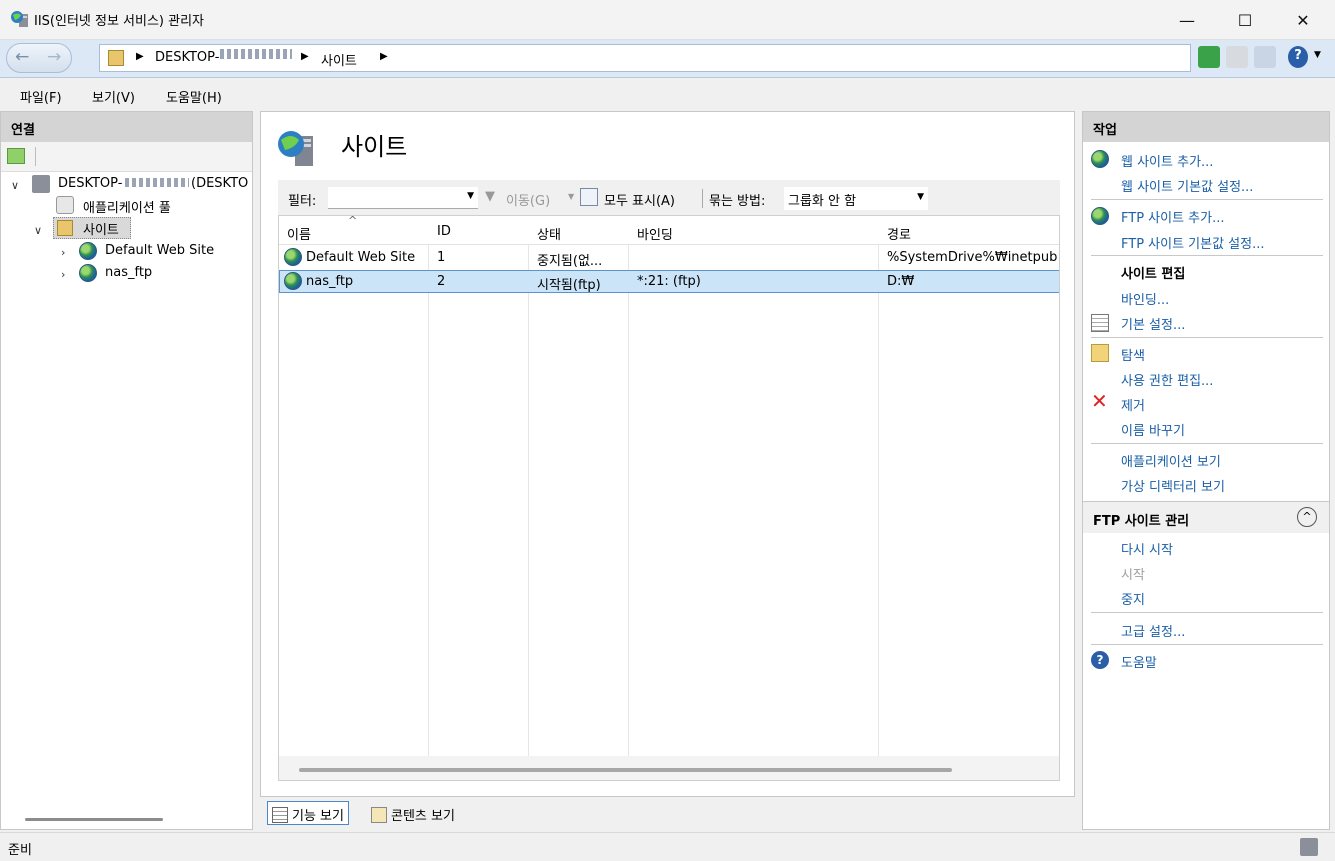  I want to click on group-by-select: 그룹화 안 함 ▼, so click(856, 198).